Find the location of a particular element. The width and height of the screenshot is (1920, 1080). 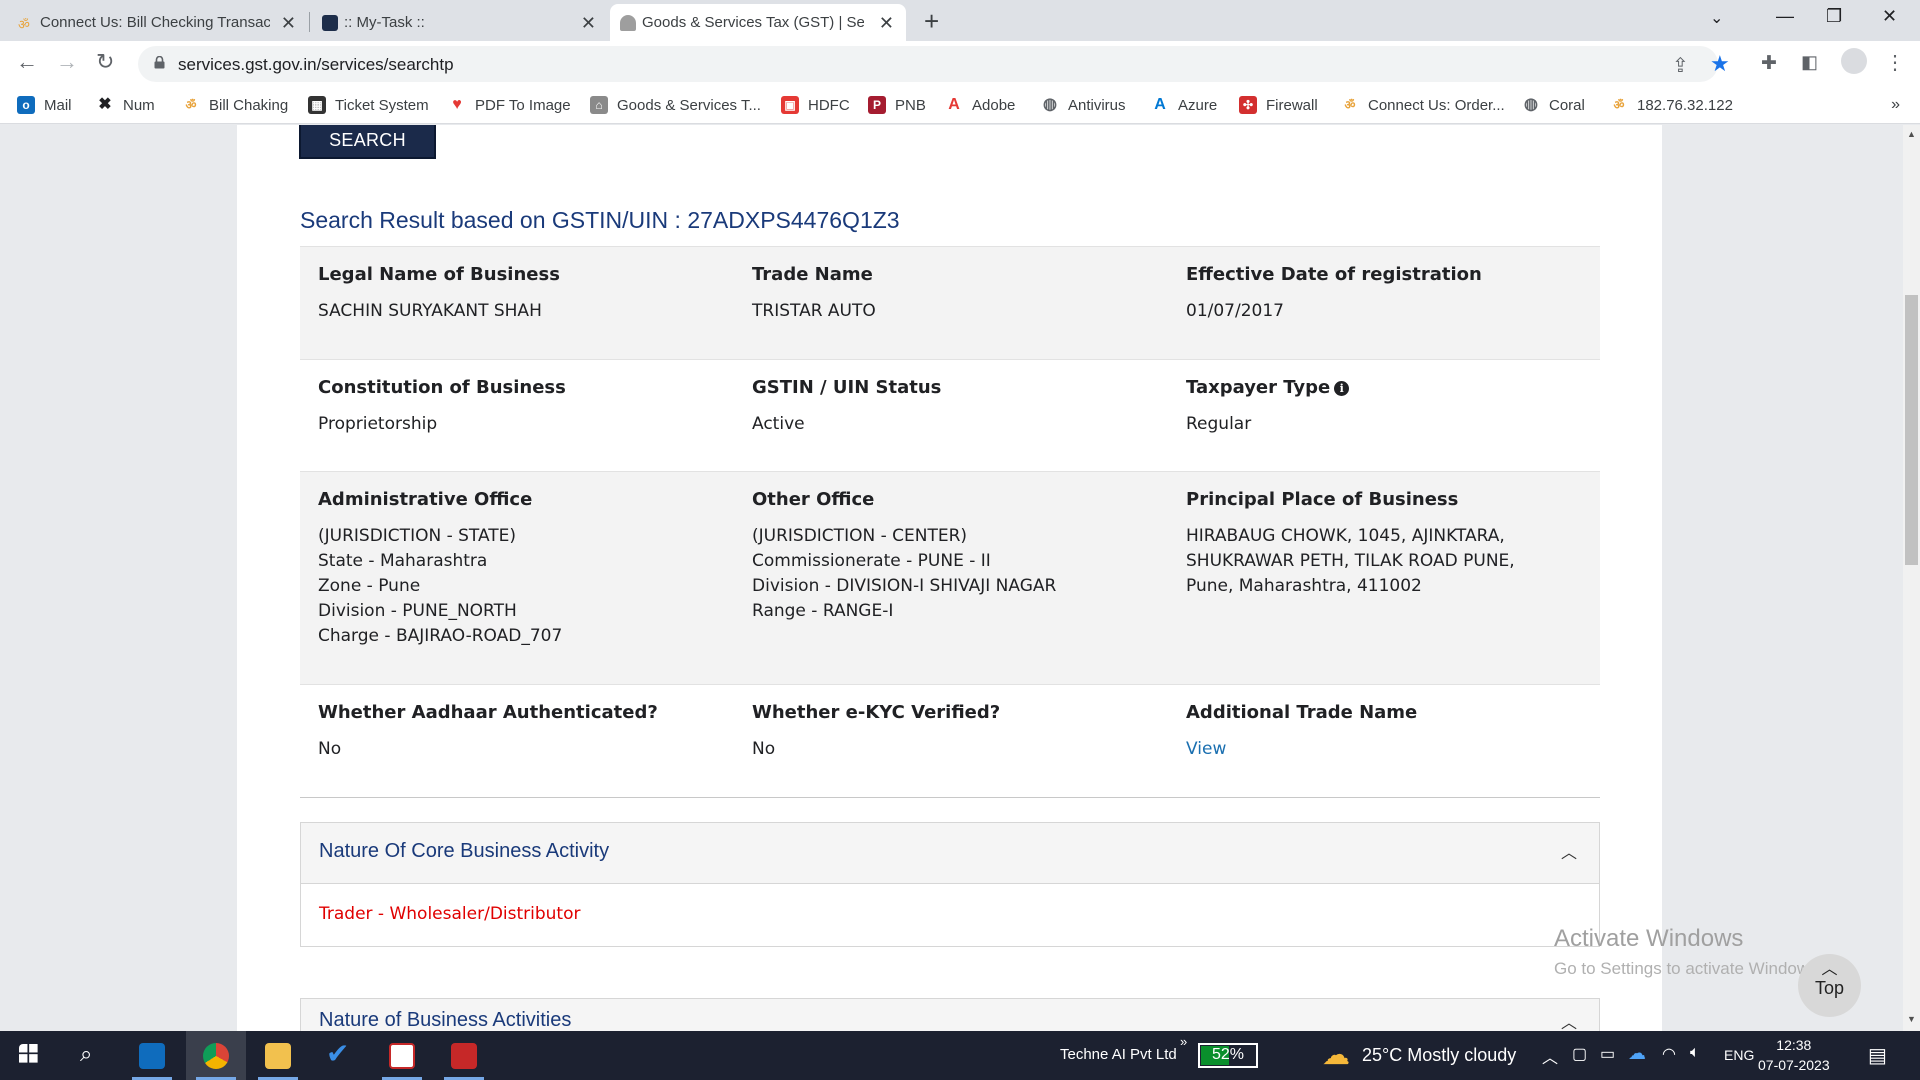

folder-icon is located at coordinates (278, 1056).